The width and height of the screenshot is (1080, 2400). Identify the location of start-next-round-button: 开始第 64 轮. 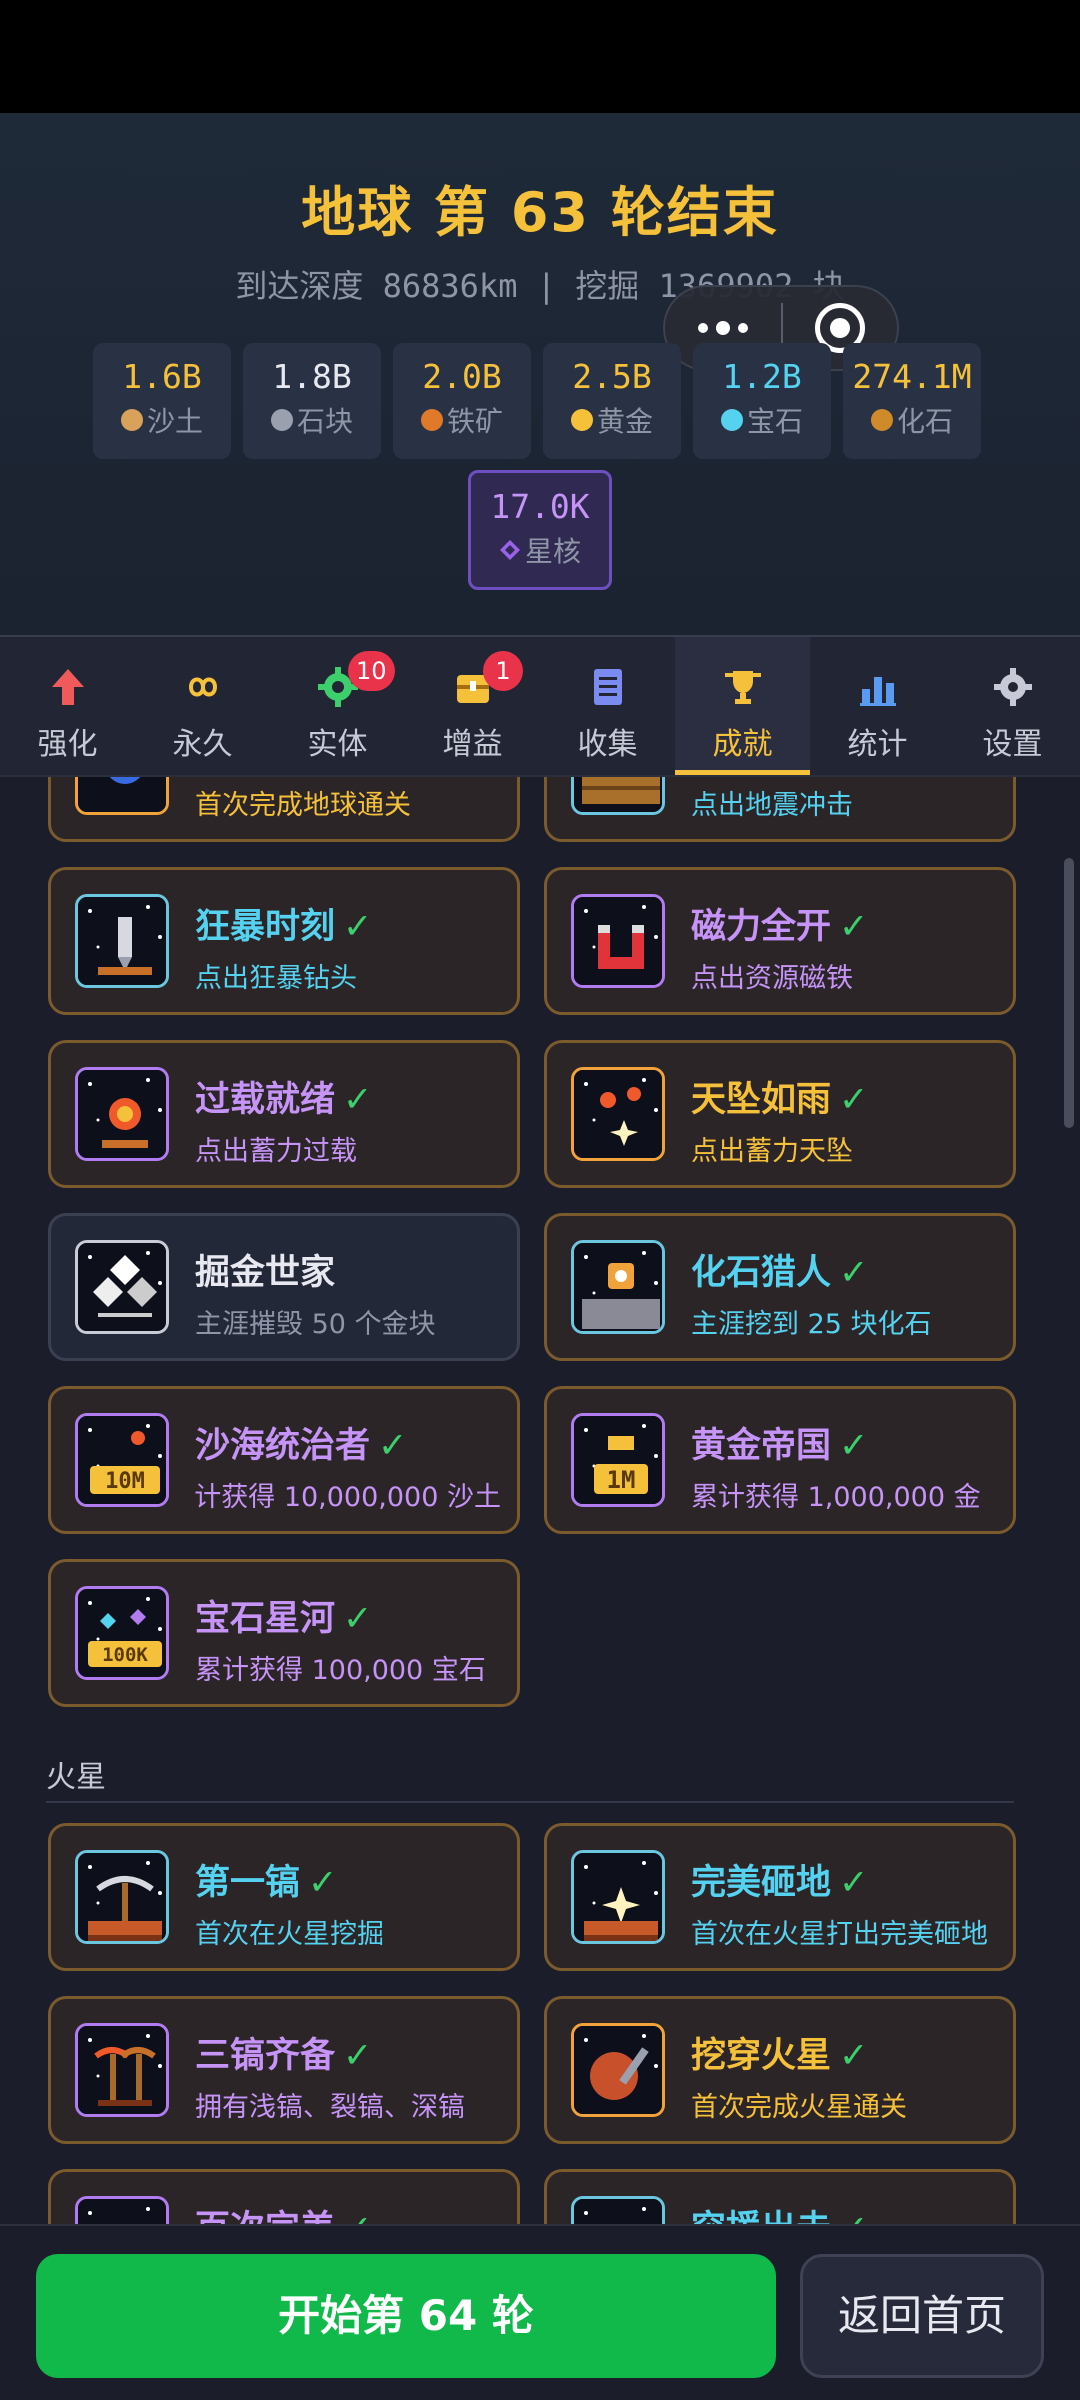
(406, 2316).